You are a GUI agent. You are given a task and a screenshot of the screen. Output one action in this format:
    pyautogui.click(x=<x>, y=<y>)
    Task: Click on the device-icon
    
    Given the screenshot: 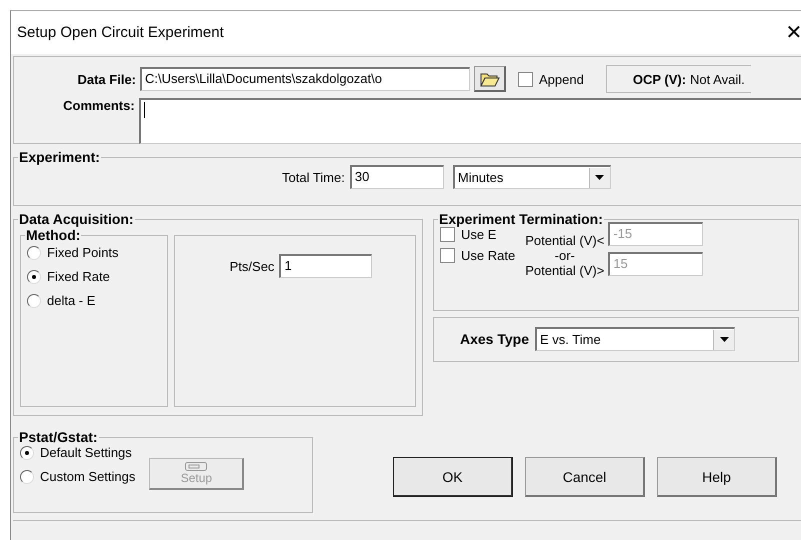 What is the action you would take?
    pyautogui.click(x=196, y=466)
    